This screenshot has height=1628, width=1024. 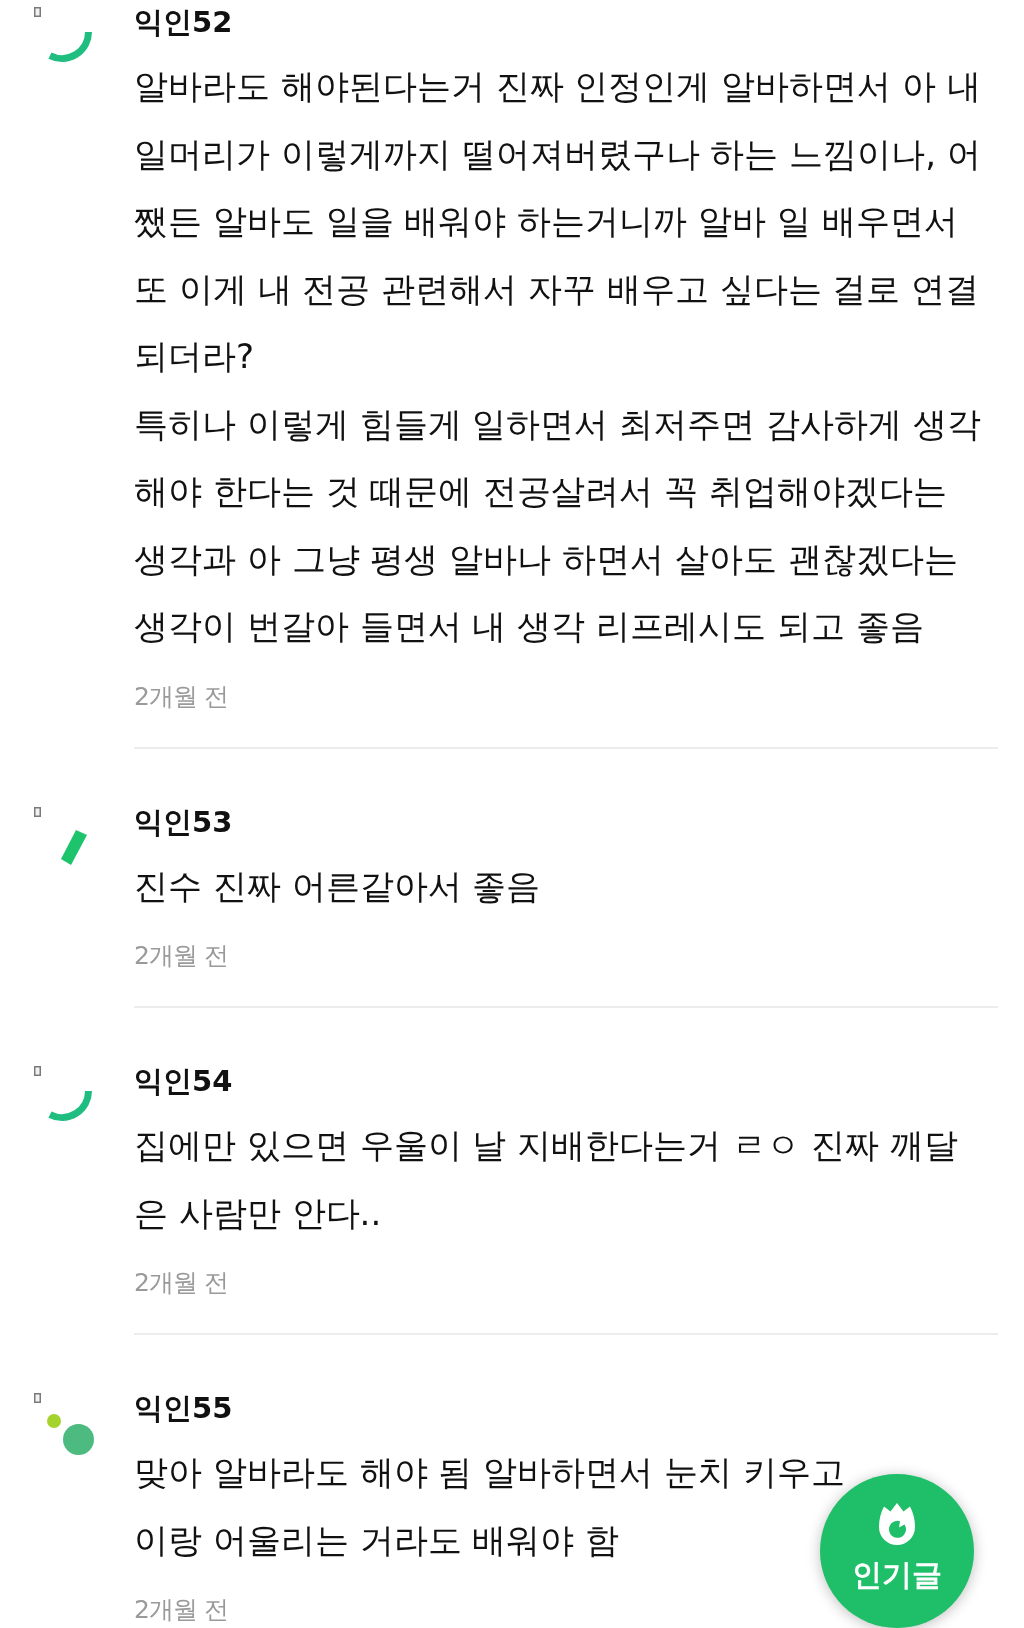 I want to click on author-name: 익인53, so click(x=183, y=822).